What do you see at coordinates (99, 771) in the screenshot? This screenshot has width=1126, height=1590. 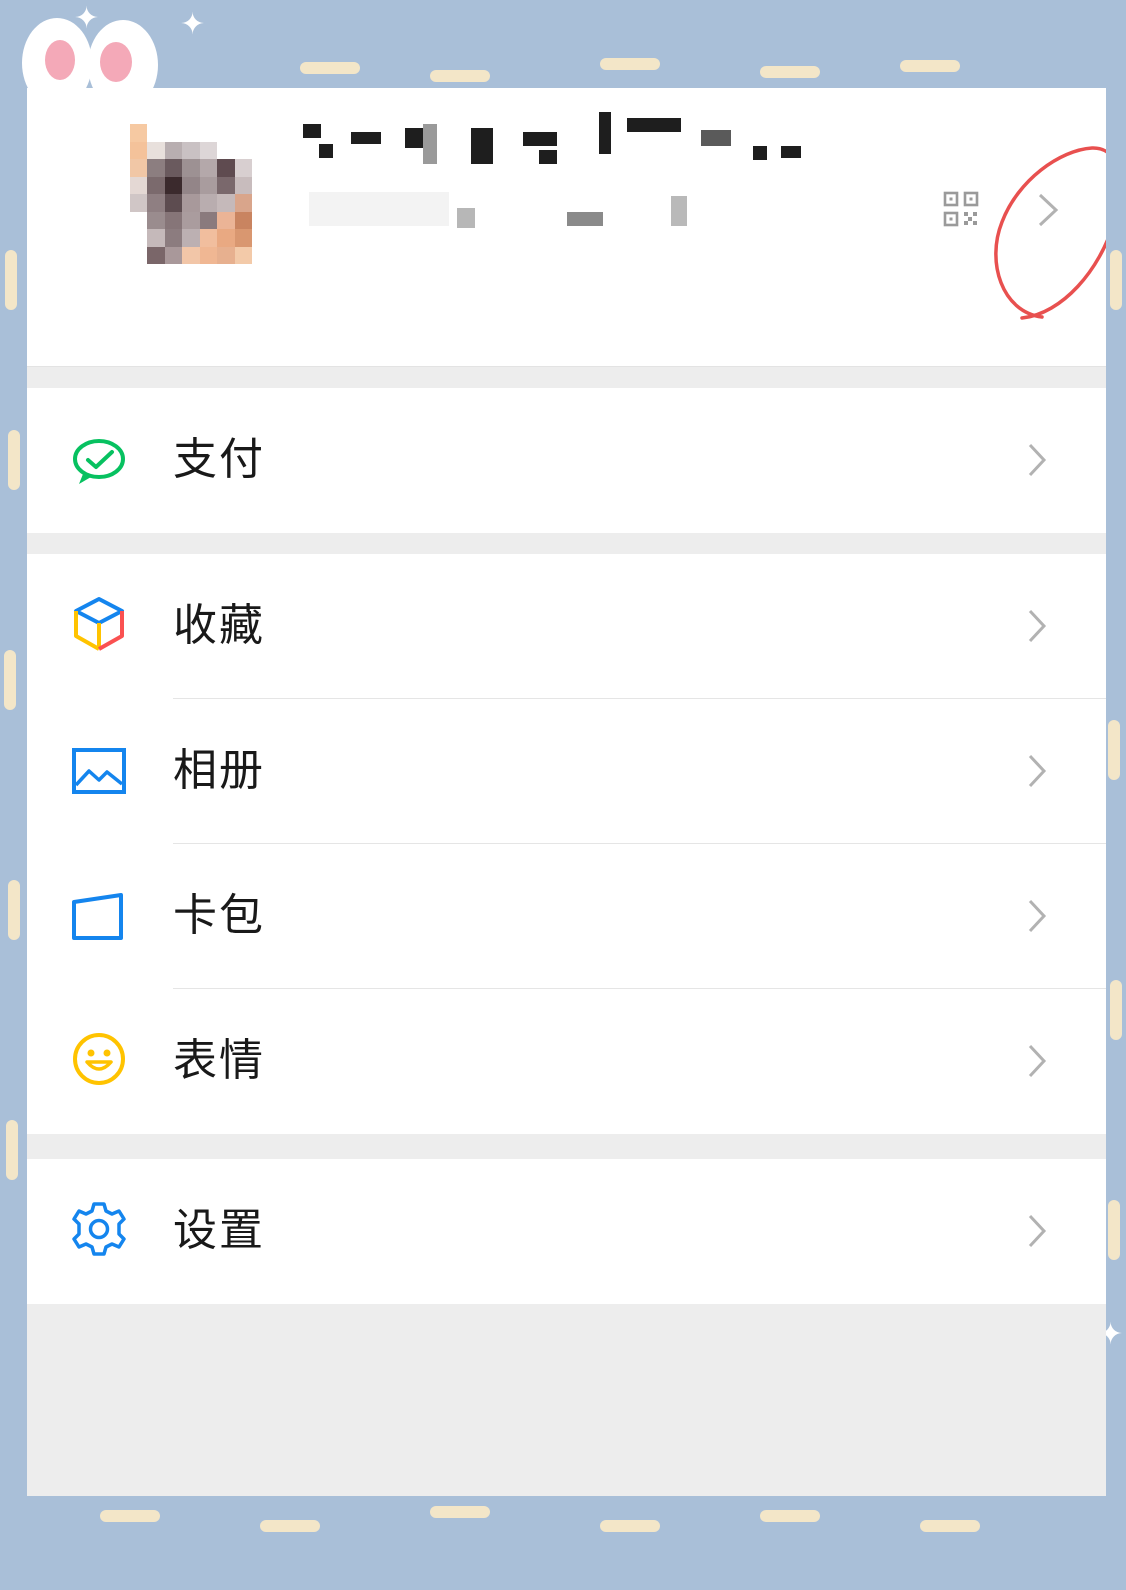 I see `photo-icon` at bounding box center [99, 771].